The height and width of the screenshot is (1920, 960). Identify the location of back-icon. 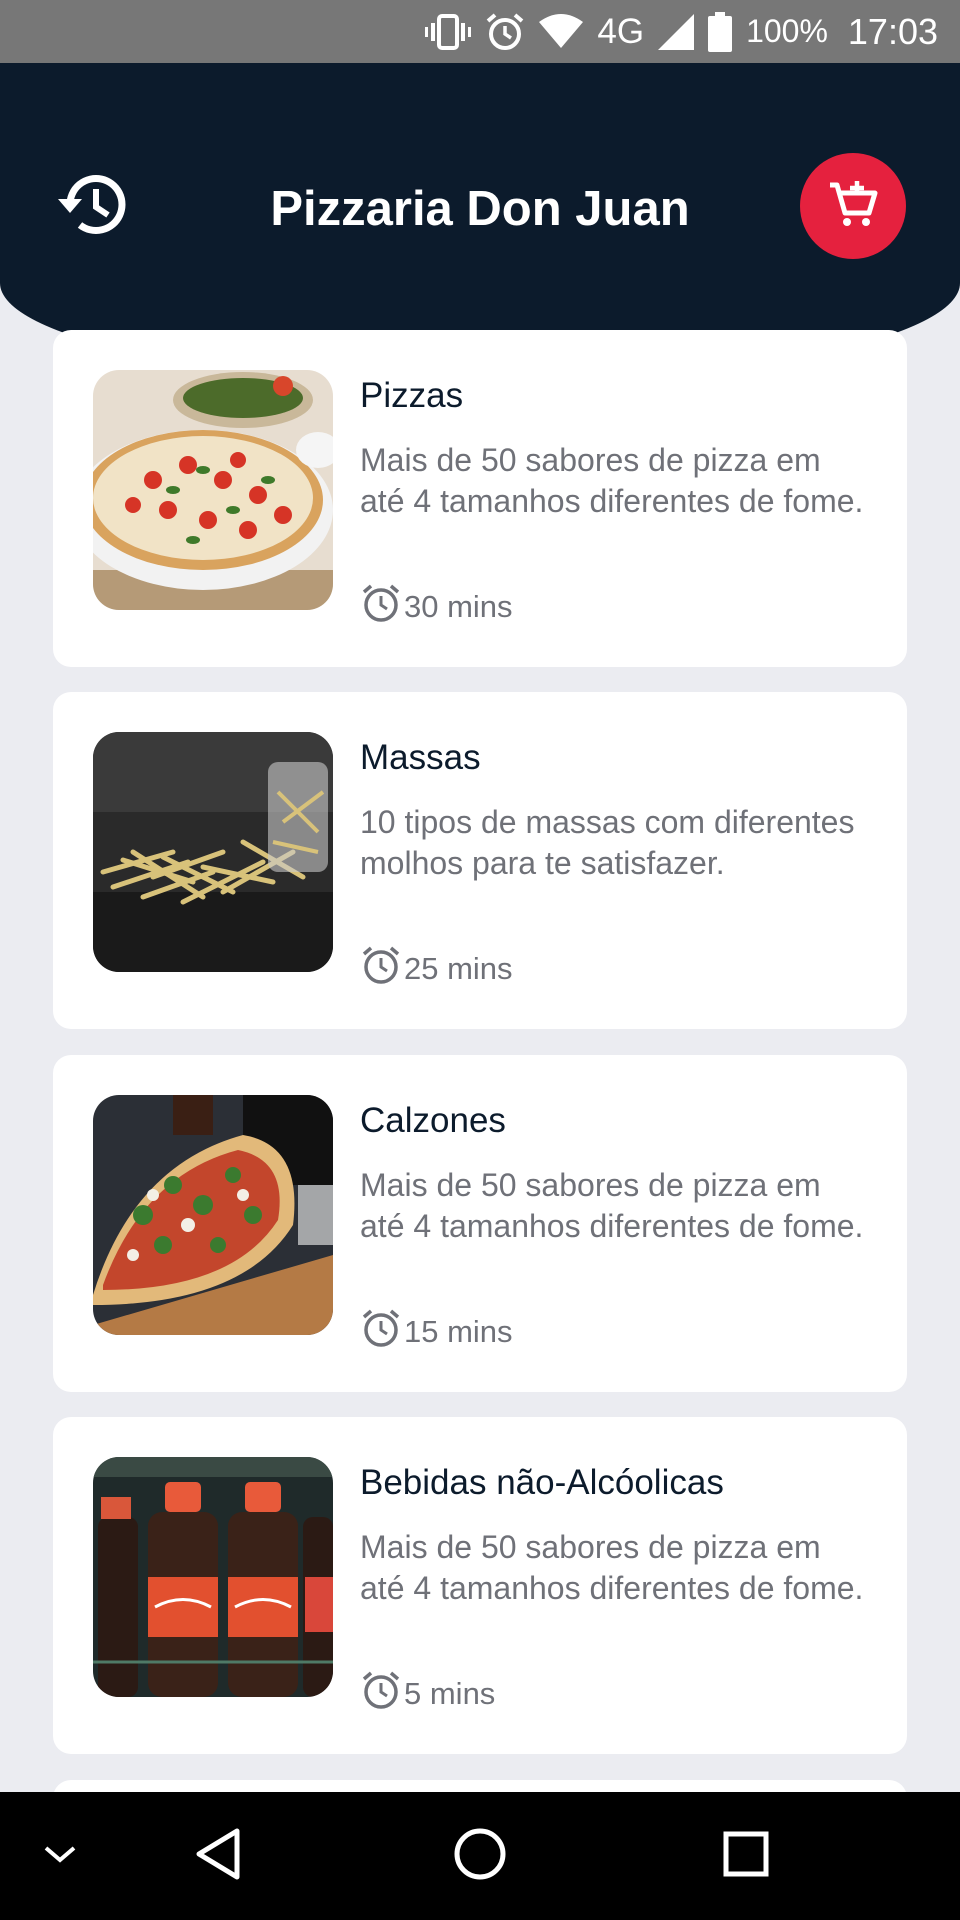
(218, 1856).